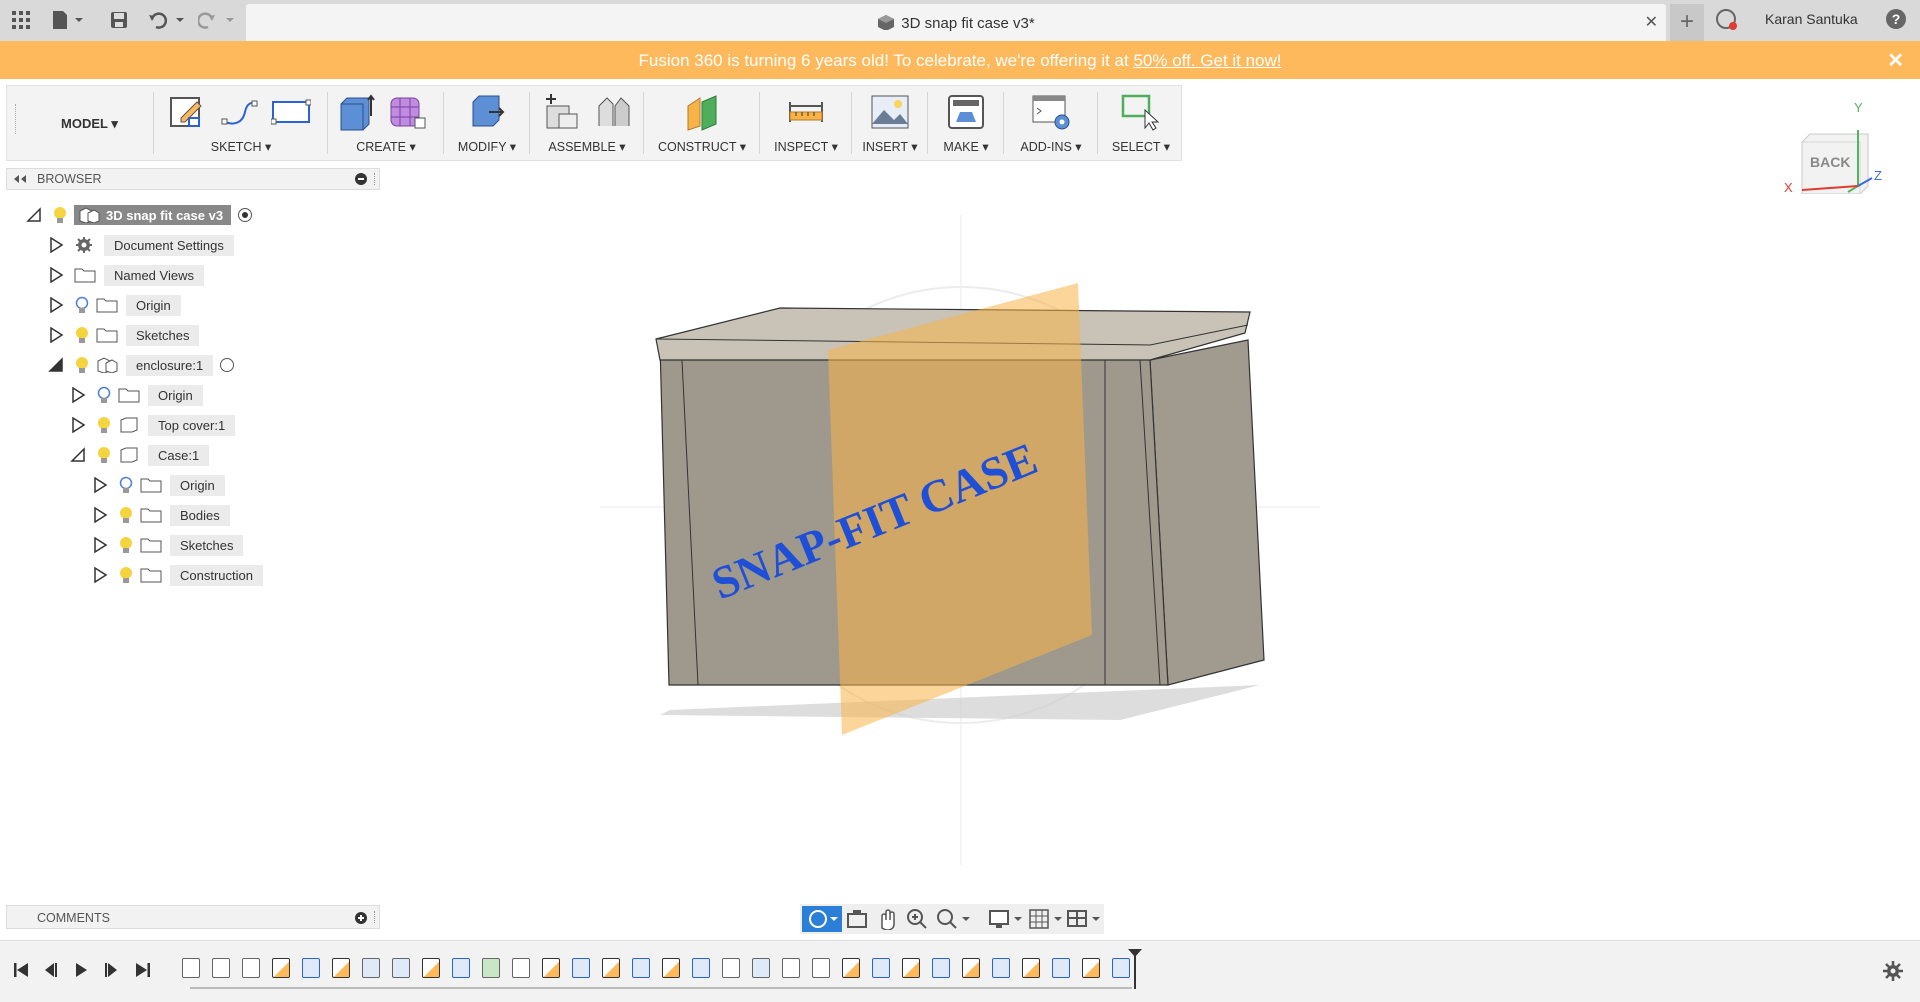  I want to click on tree-item-document-settings: Document Settings, so click(141, 245).